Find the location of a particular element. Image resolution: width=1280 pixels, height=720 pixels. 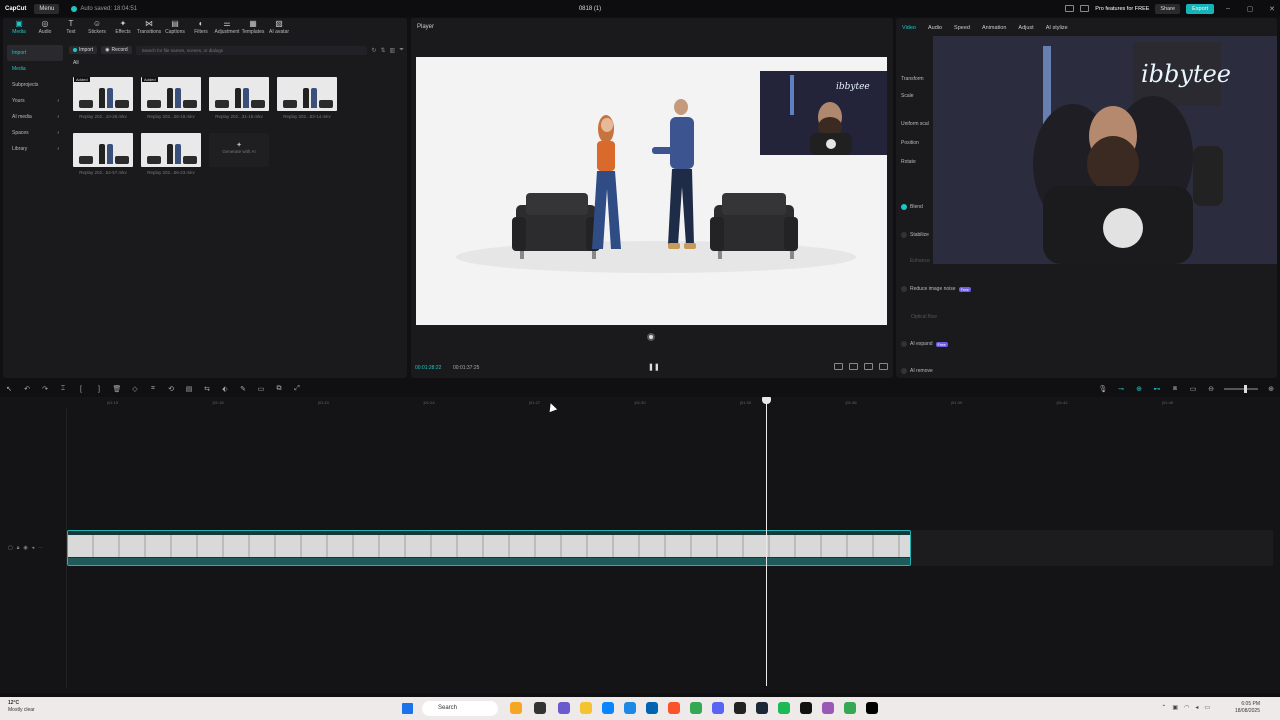

quality-icon is located at coordinates (868, 366).